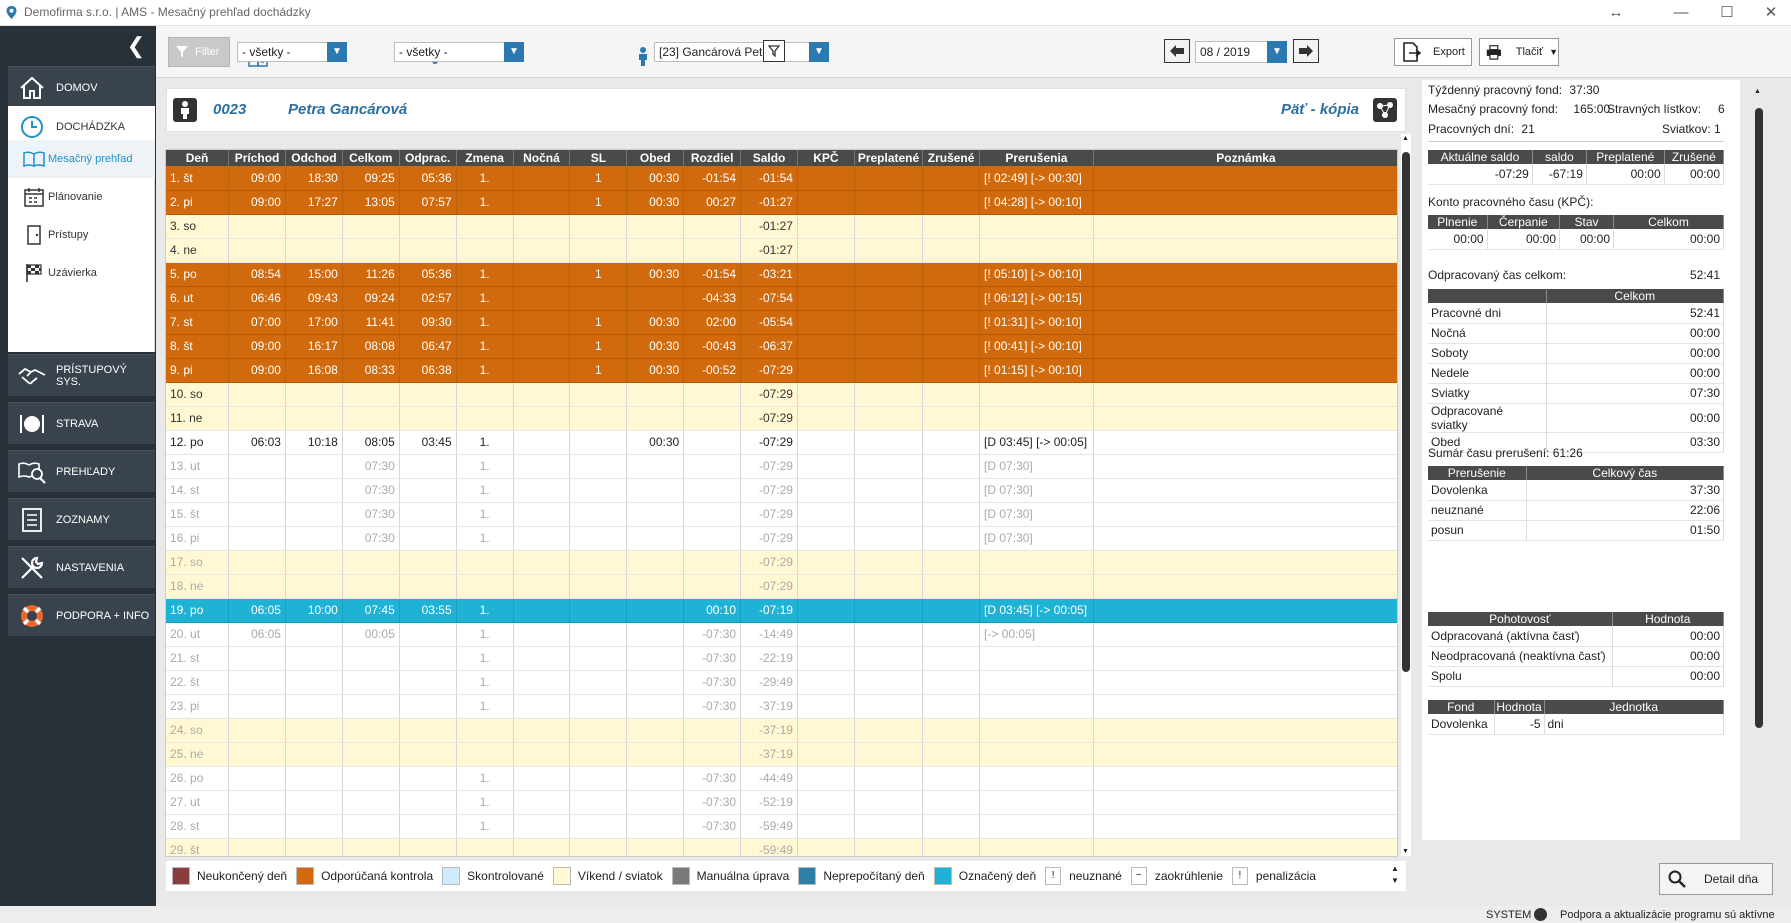 The width and height of the screenshot is (1791, 923). Describe the element at coordinates (199, 52) in the screenshot. I see `filter-button: Filter` at that location.